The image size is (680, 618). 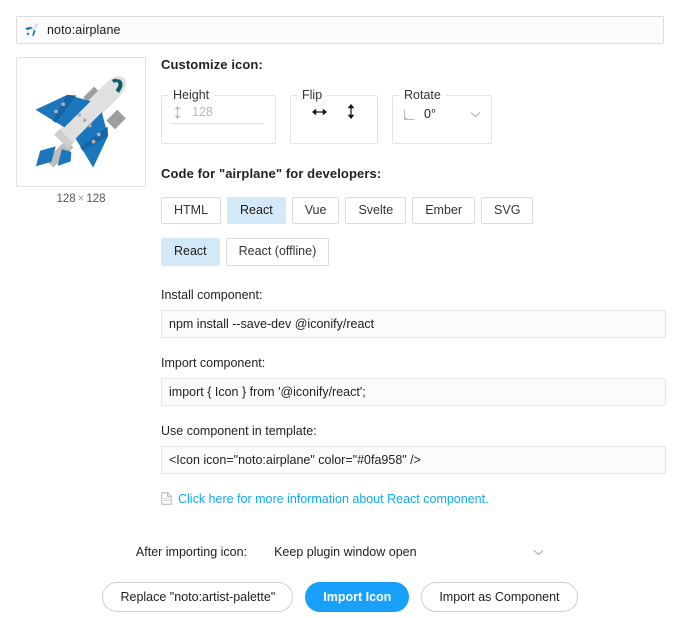 I want to click on height-arrows-icon, so click(x=177, y=112).